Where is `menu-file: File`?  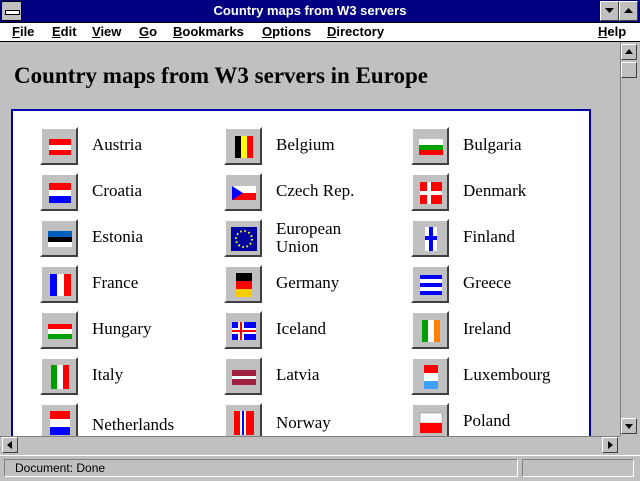
menu-file: File is located at coordinates (23, 31).